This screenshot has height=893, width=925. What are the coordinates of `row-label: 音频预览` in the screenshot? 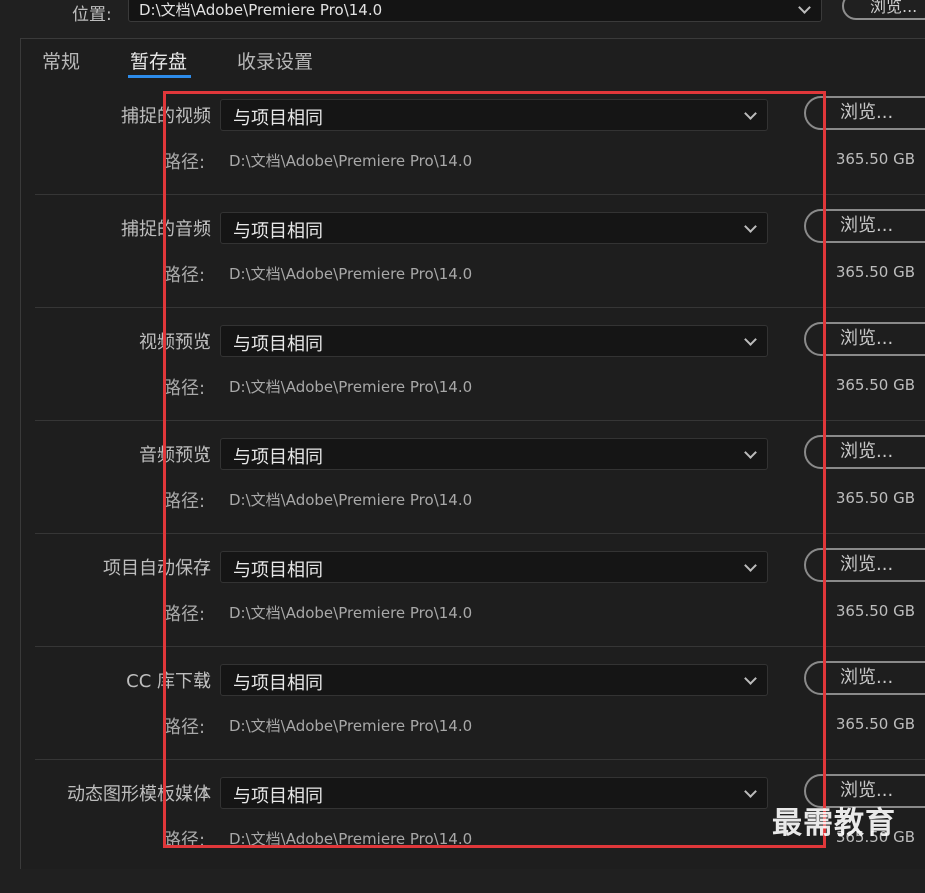 It's located at (175, 455).